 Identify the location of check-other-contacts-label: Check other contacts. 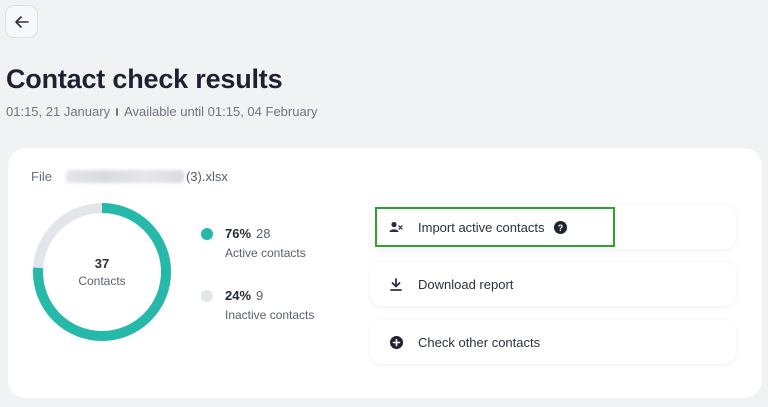
(479, 342).